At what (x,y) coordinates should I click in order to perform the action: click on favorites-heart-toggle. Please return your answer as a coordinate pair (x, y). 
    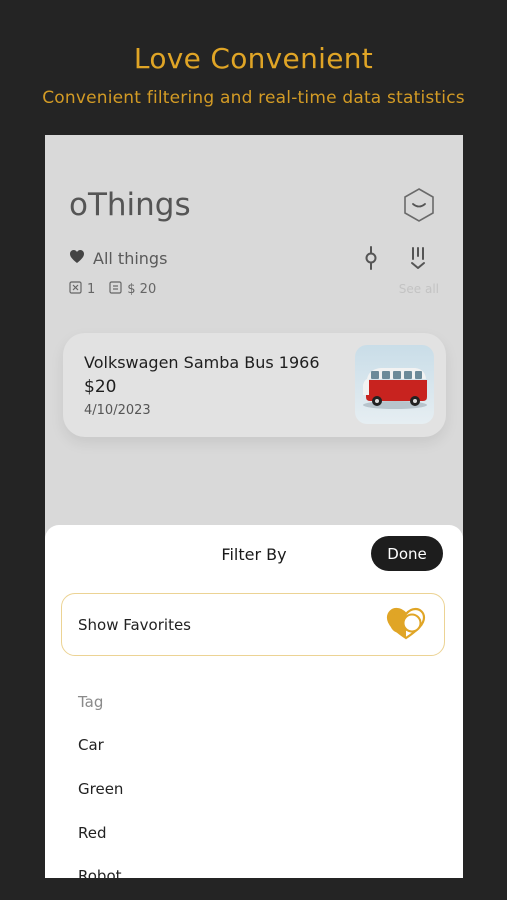
    Looking at the image, I should click on (406, 624).